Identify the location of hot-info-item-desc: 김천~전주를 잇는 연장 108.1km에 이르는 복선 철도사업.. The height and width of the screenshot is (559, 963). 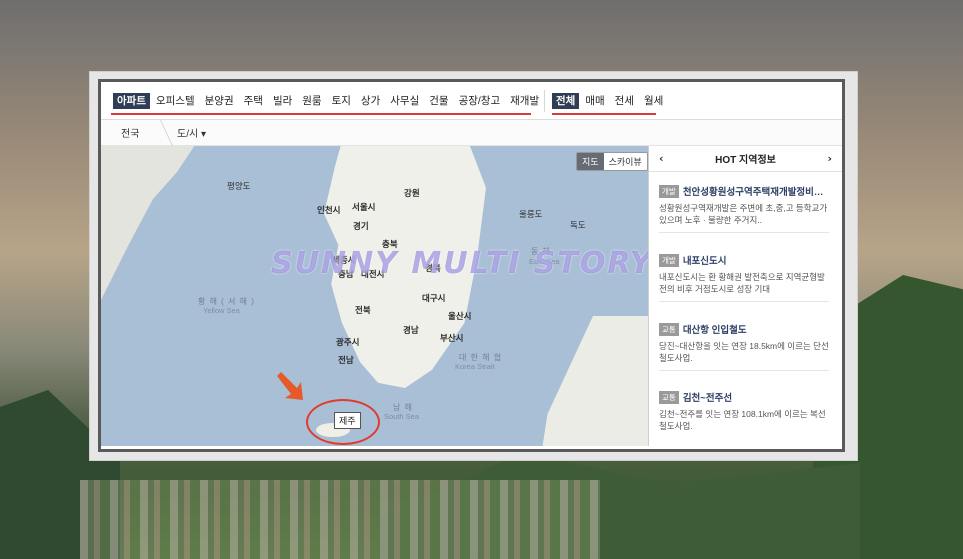
(742, 420).